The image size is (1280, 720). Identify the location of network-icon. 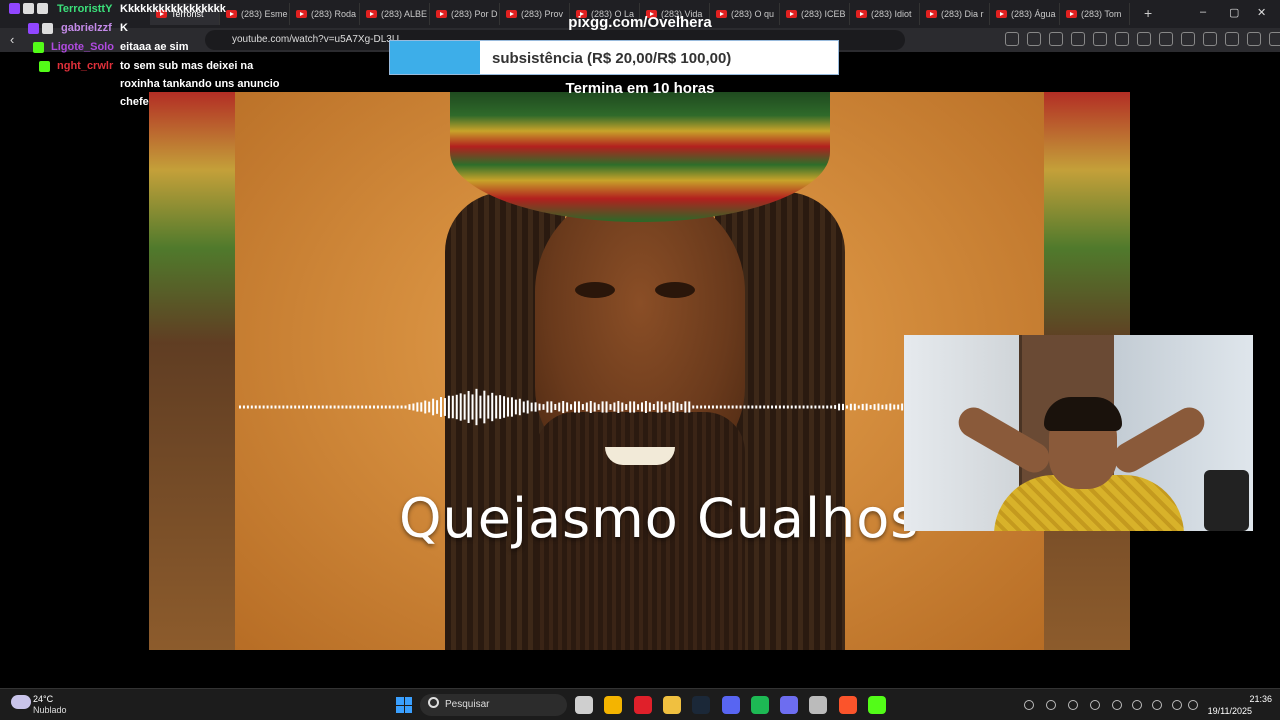
(1177, 705).